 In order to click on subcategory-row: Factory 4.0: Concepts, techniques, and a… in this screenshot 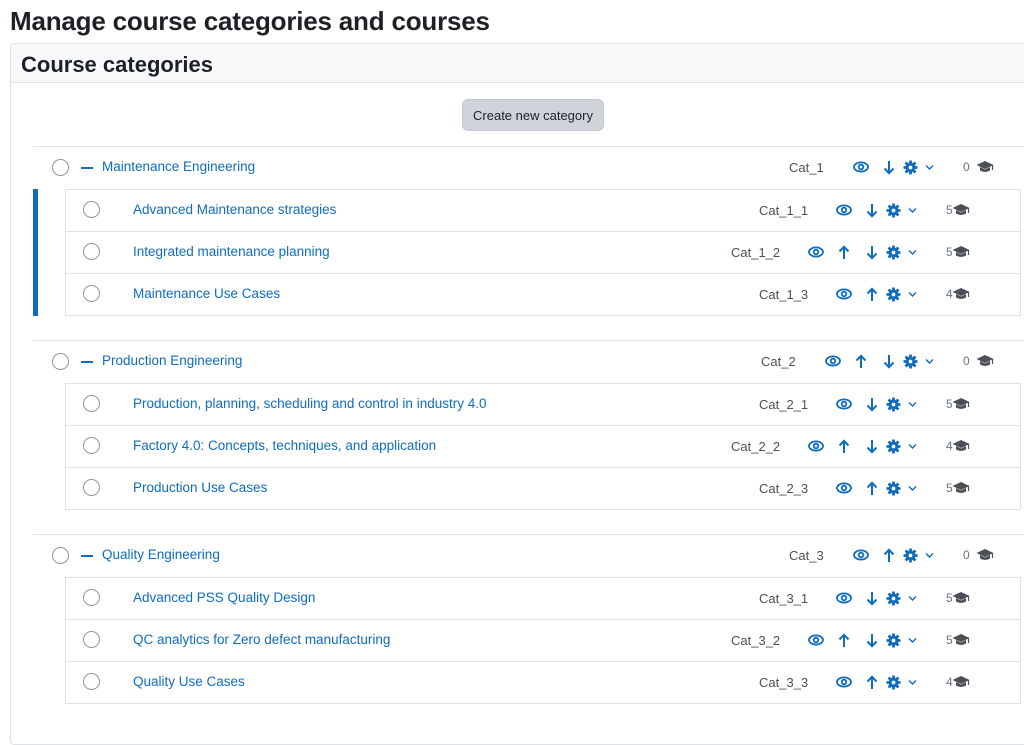, I will do `click(543, 446)`.